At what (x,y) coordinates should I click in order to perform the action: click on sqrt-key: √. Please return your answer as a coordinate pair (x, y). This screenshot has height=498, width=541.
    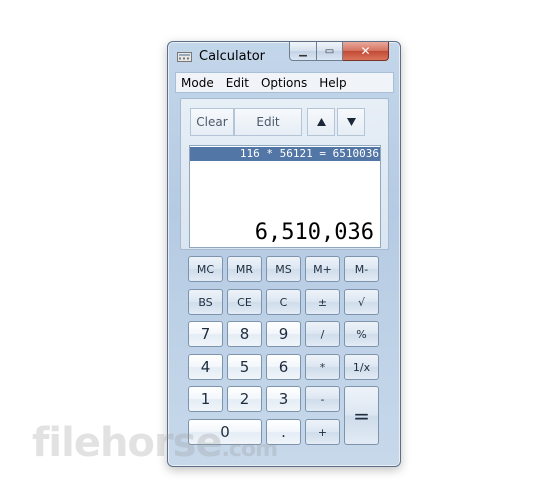
    Looking at the image, I should click on (361, 302).